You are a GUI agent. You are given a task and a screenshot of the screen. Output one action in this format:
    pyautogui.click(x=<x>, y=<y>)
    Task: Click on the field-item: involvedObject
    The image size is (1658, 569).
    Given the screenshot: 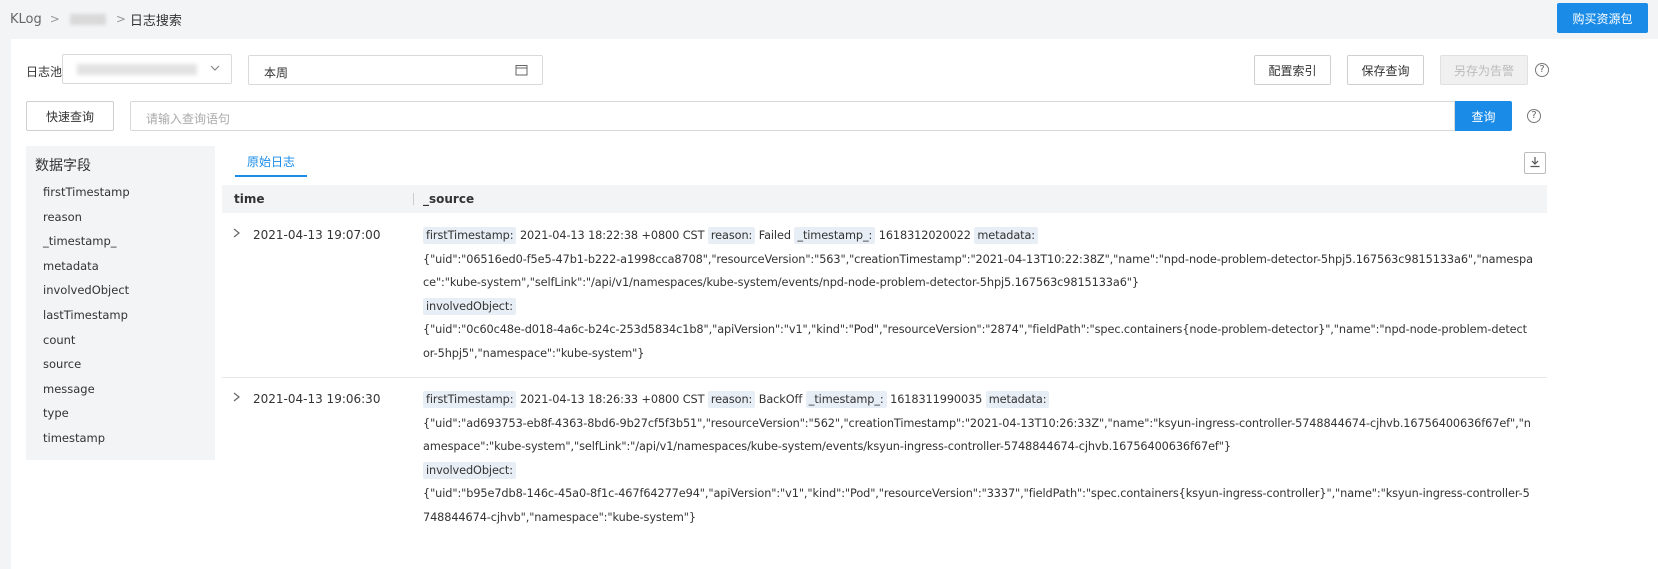 What is the action you would take?
    pyautogui.click(x=86, y=290)
    